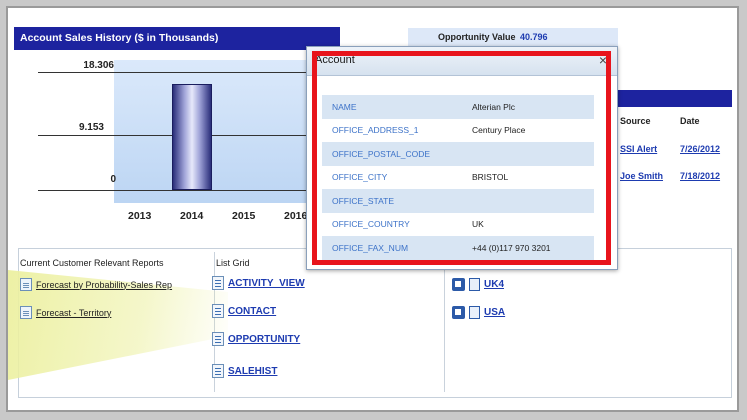 Image resolution: width=747 pixels, height=420 pixels. I want to click on reports-panel-title: Current Customer Relevant Reports, so click(92, 263).